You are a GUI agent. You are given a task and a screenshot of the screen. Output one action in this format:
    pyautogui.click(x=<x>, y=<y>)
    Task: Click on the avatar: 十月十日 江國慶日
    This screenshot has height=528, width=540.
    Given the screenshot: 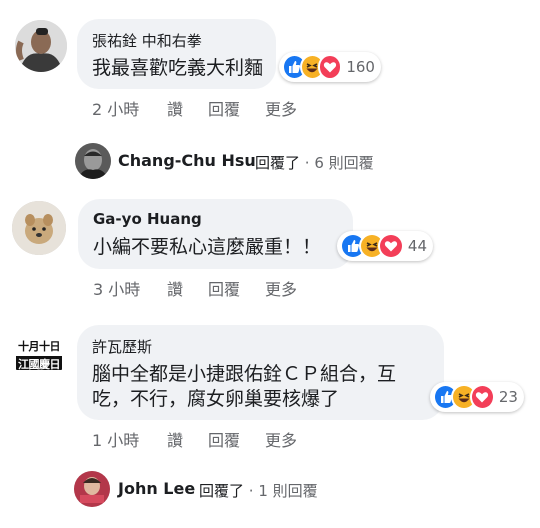 What is the action you would take?
    pyautogui.click(x=39, y=355)
    